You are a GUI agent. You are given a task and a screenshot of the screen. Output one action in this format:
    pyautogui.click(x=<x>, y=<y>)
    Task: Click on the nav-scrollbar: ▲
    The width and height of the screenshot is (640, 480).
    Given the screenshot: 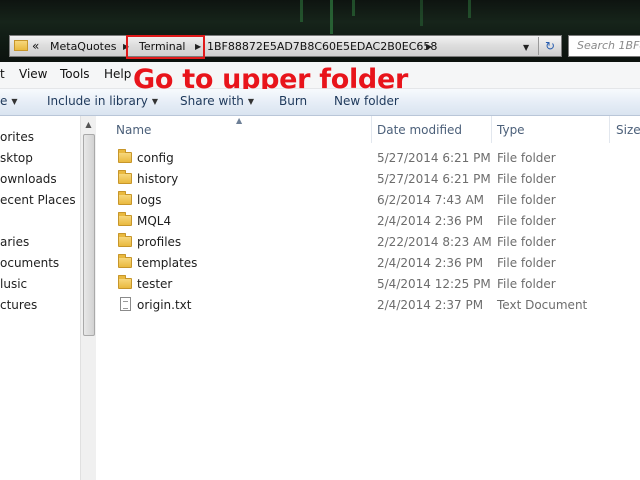 What is the action you would take?
    pyautogui.click(x=88, y=298)
    